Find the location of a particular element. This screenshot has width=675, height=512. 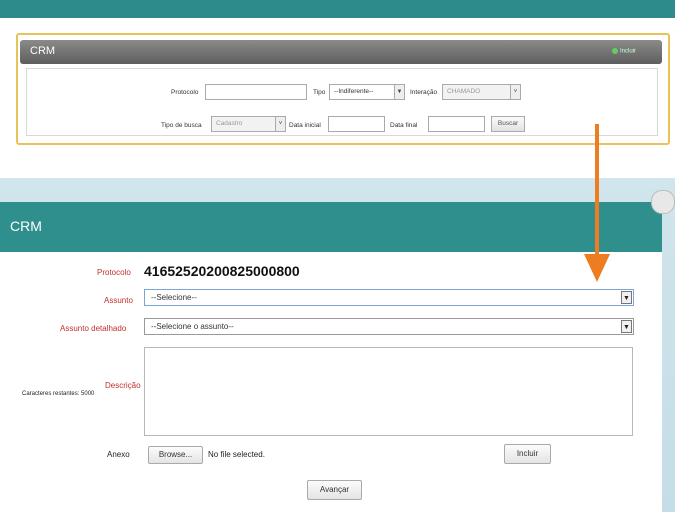

assunto-detalhado-select-value: --Selecione o assunto-- is located at coordinates (192, 326).